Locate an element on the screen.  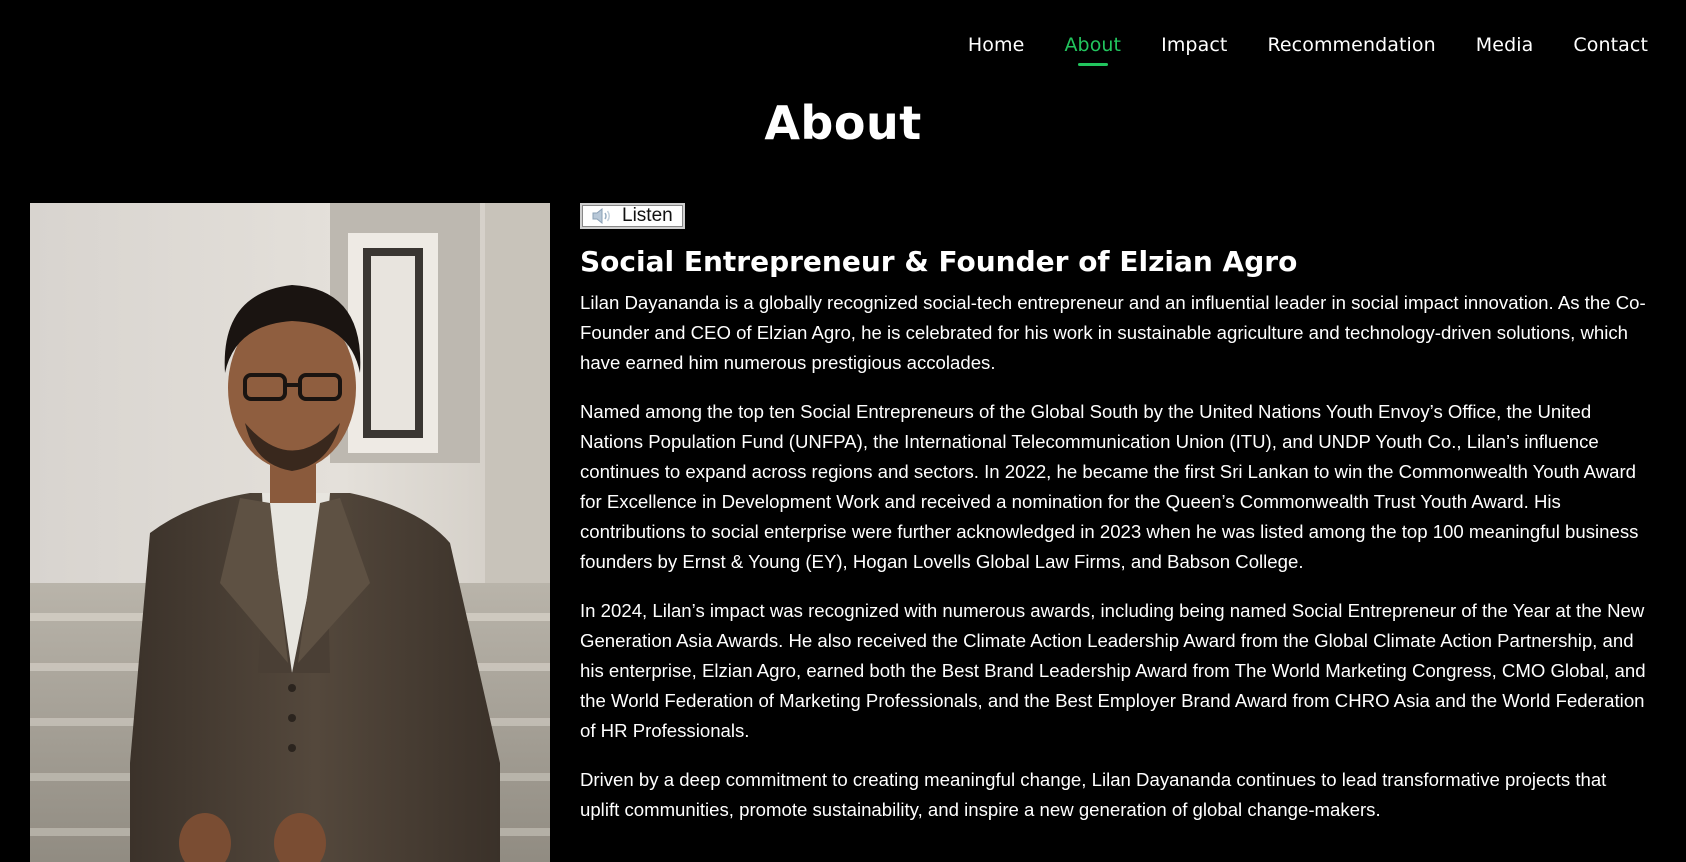
nav-impact-link: Impact is located at coordinates (1194, 50).